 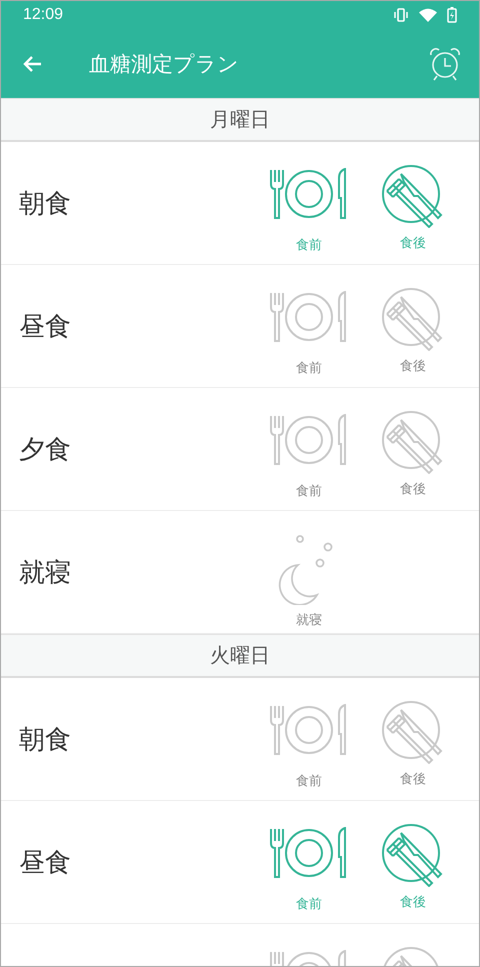 I want to click on day-header: 月曜日, so click(x=240, y=120).